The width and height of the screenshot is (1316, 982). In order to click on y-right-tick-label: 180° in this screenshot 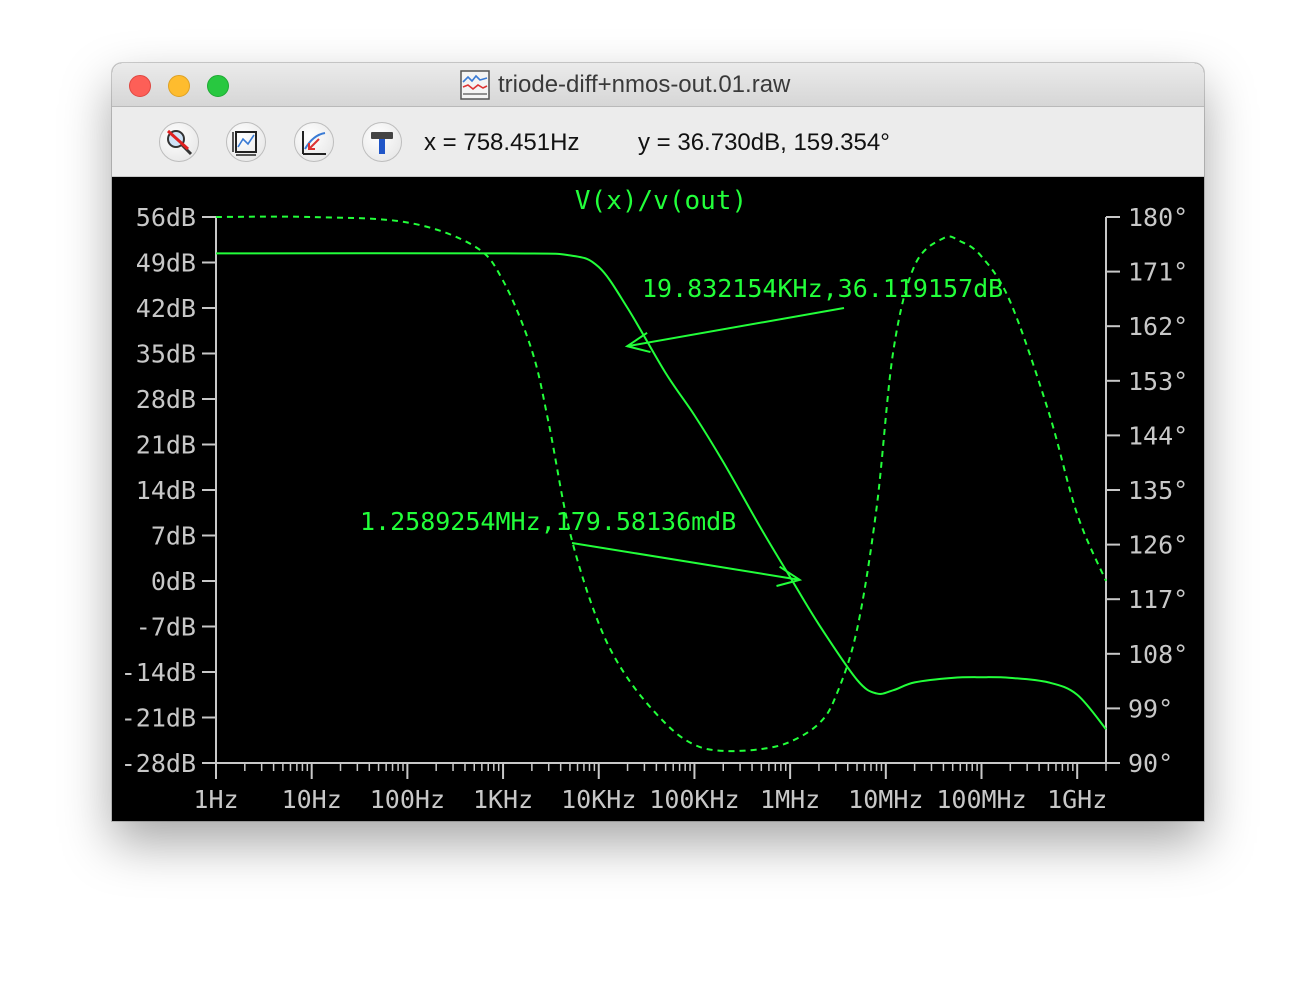, I will do `click(1158, 217)`.